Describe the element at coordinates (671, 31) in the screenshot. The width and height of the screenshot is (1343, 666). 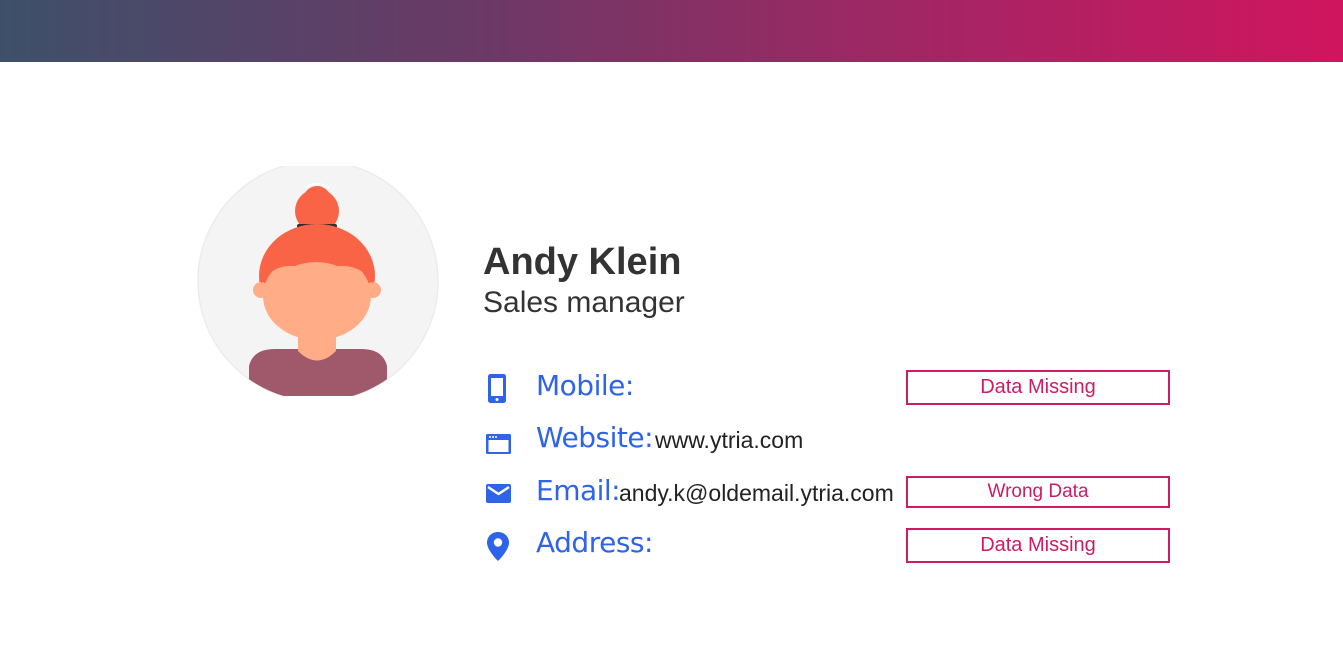
I see `header-gradient-bar` at that location.